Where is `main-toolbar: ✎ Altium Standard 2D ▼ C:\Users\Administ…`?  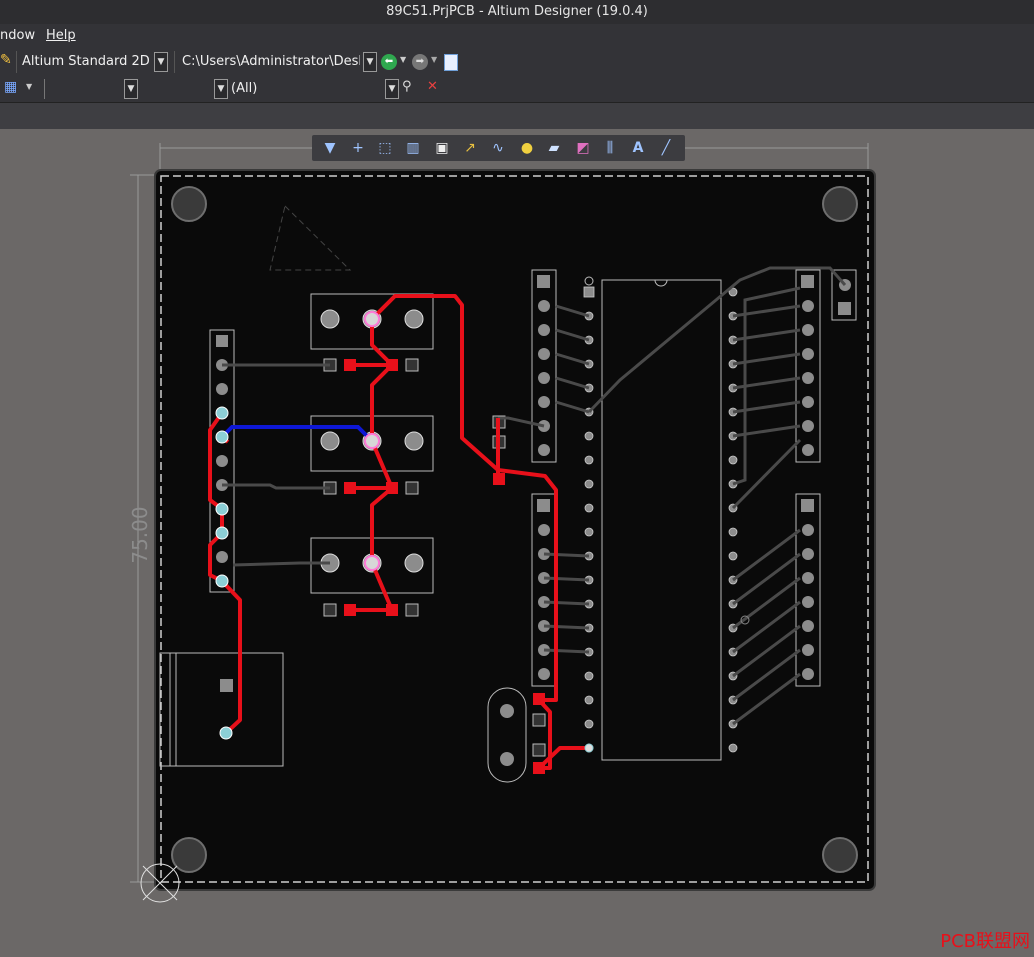 main-toolbar: ✎ Altium Standard 2D ▼ C:\Users\Administ… is located at coordinates (517, 62).